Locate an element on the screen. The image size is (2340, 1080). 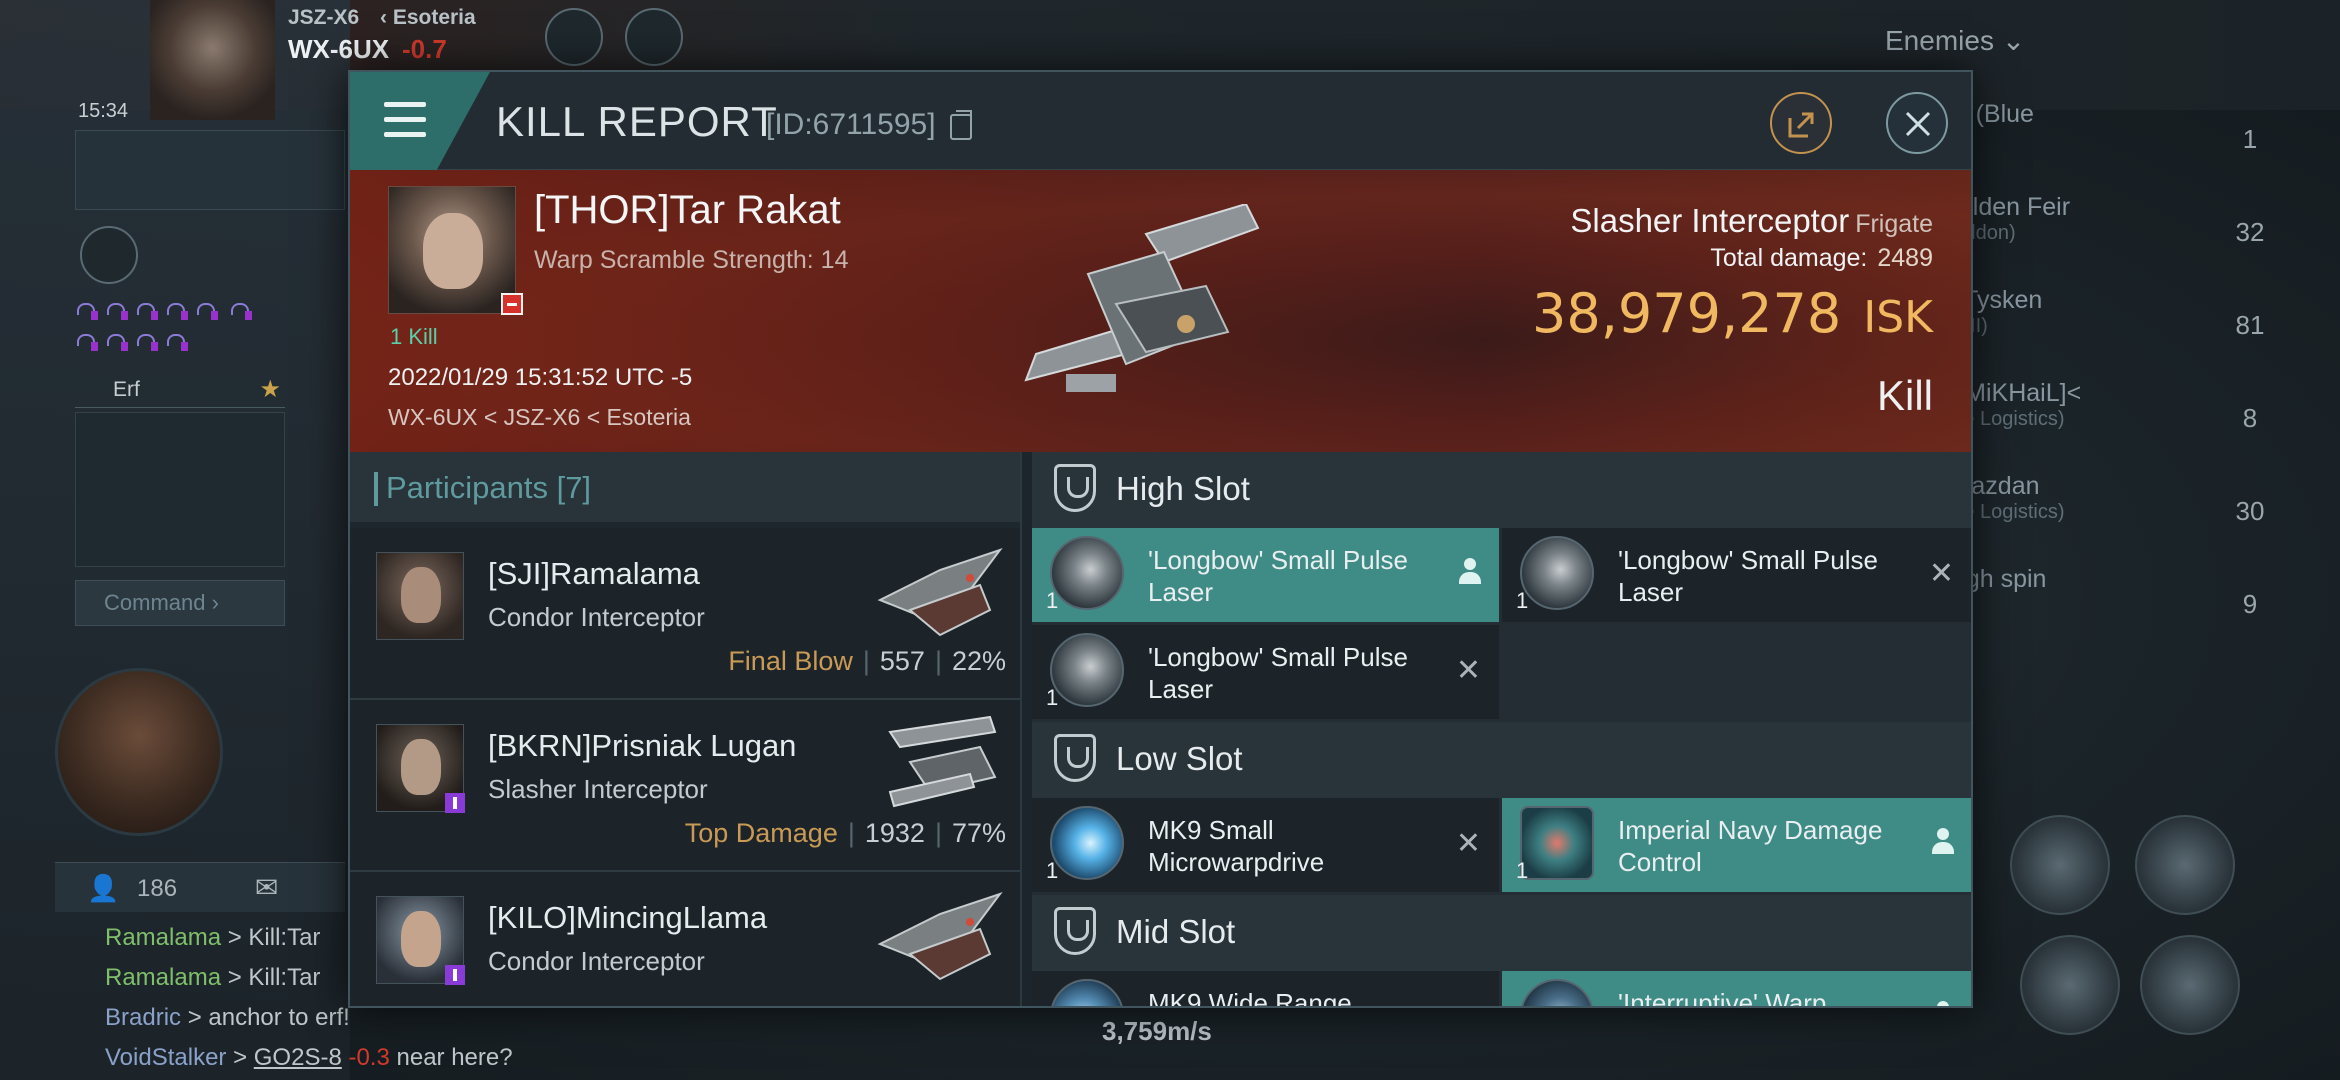
compass-icon is located at coordinates (654, 37).